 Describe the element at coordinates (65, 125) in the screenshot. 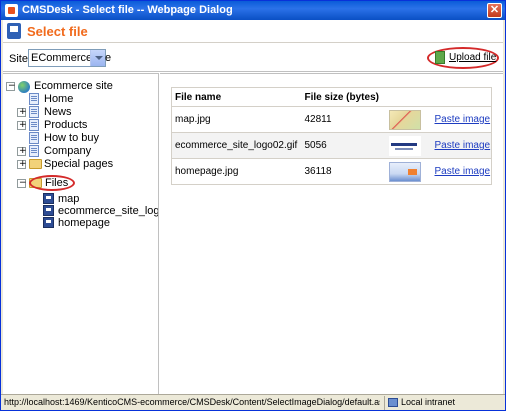

I see `tree-item-label: Products` at that location.